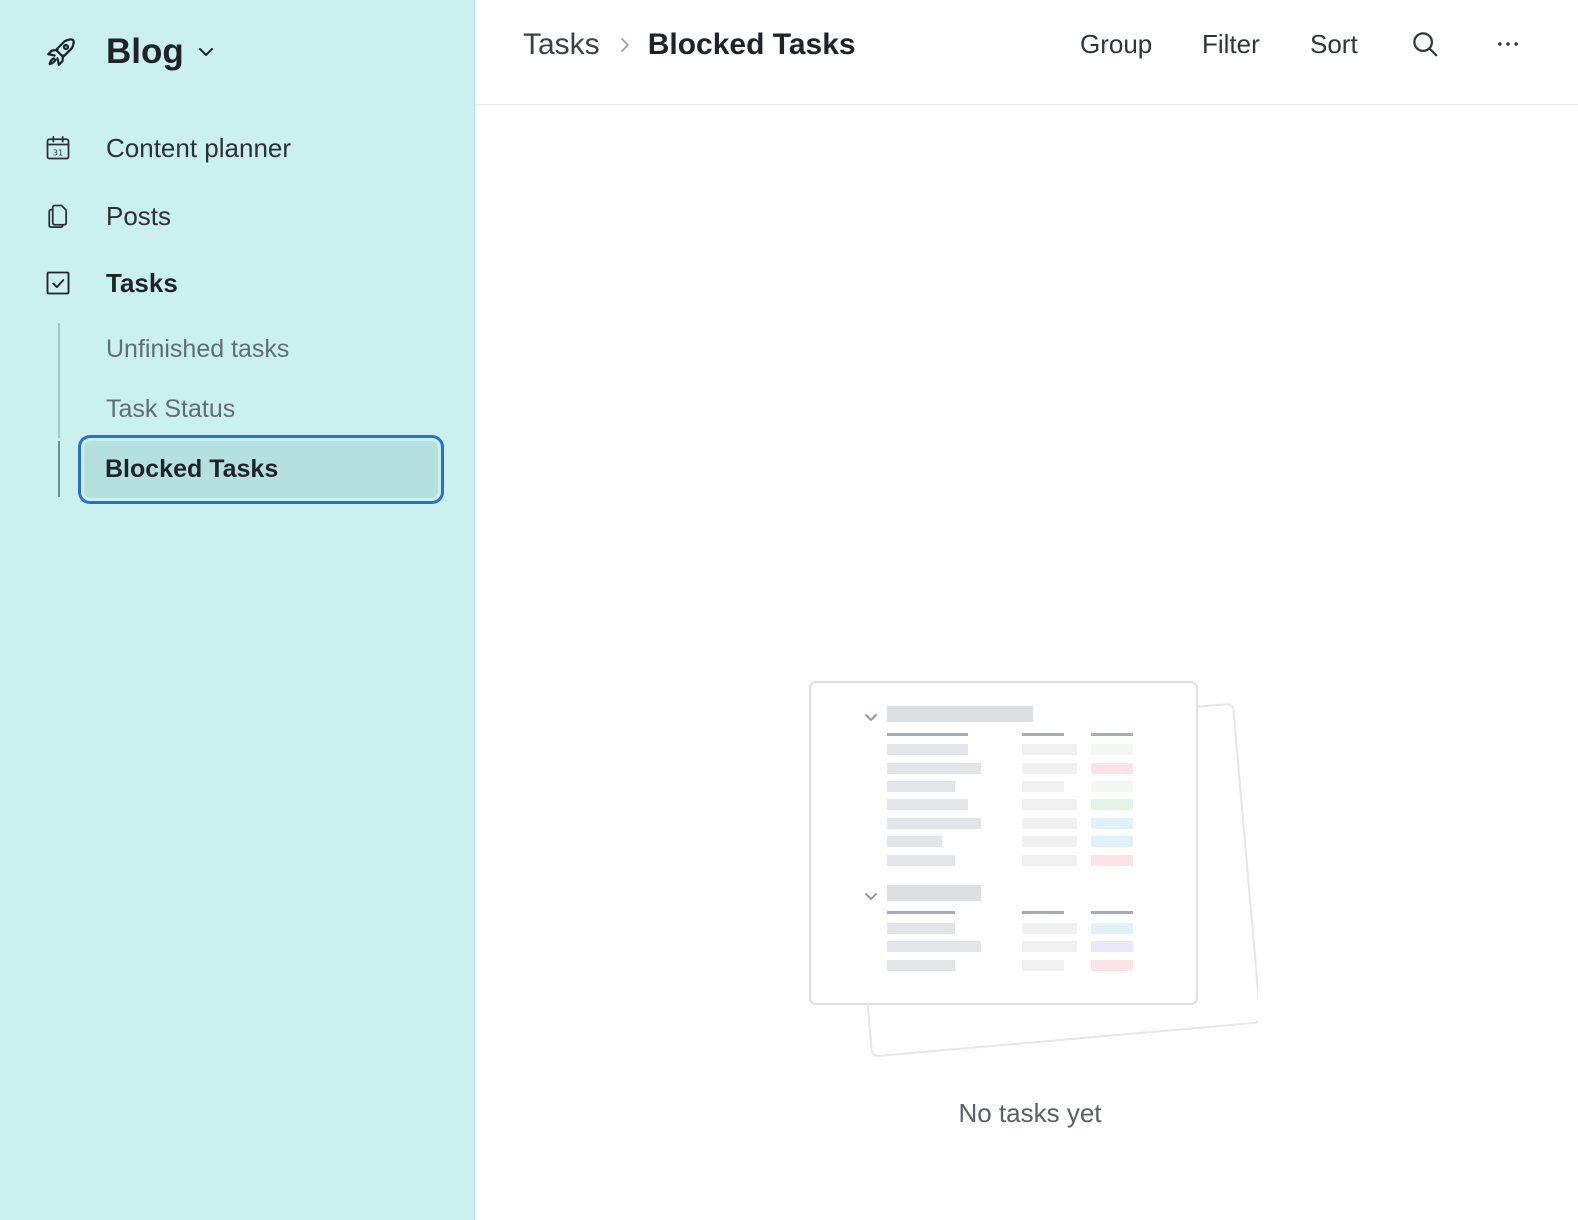 The width and height of the screenshot is (1578, 1220). I want to click on workspace-name: Blog, so click(145, 51).